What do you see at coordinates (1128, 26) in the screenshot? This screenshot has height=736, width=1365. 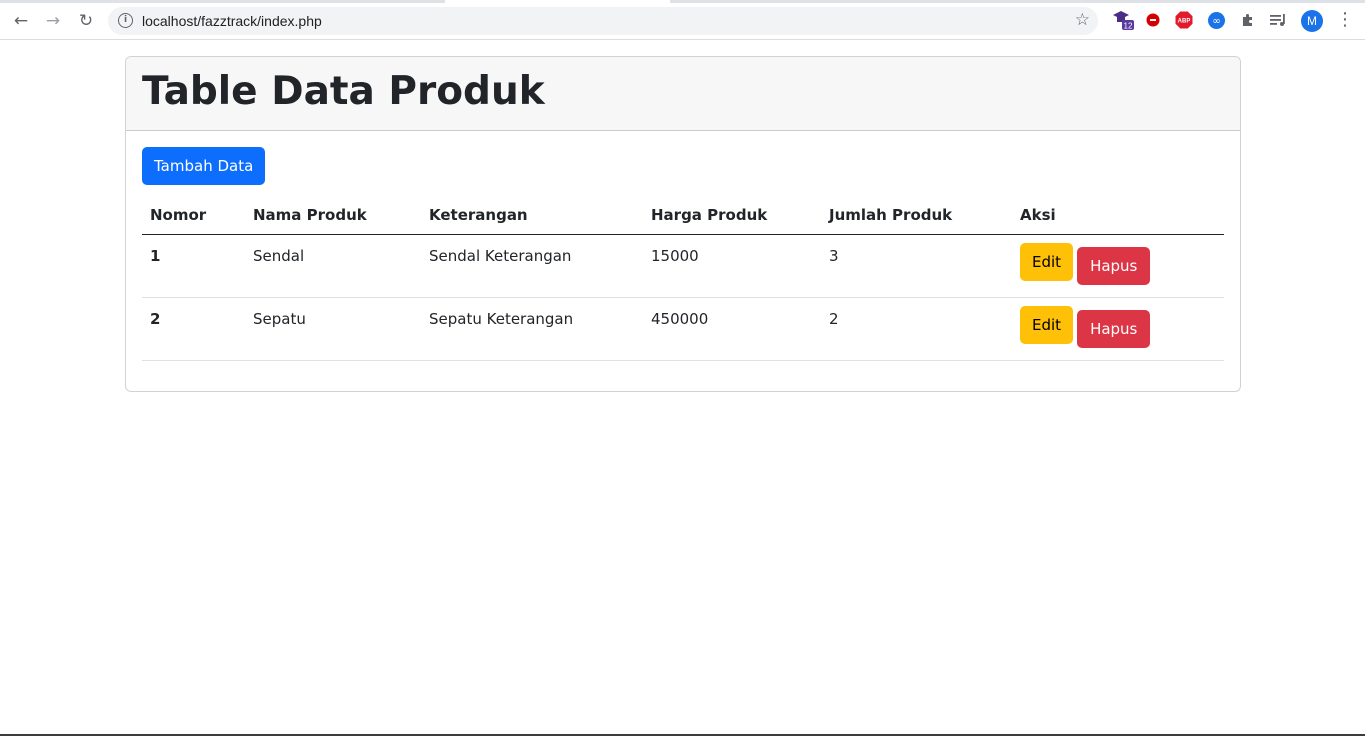 I see `extension-badge: 12` at bounding box center [1128, 26].